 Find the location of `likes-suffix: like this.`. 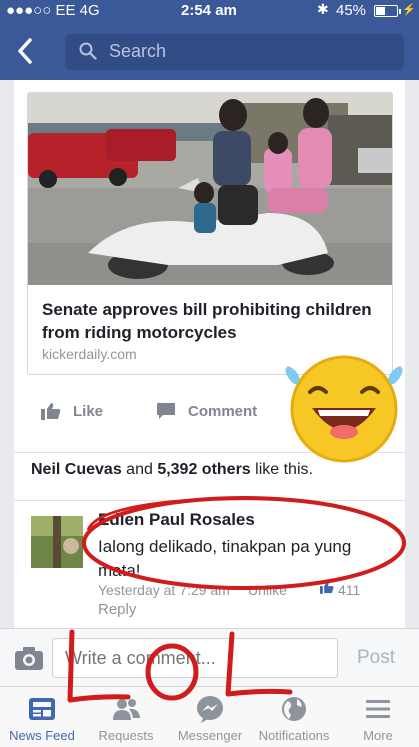

likes-suffix: like this. is located at coordinates (281, 469).